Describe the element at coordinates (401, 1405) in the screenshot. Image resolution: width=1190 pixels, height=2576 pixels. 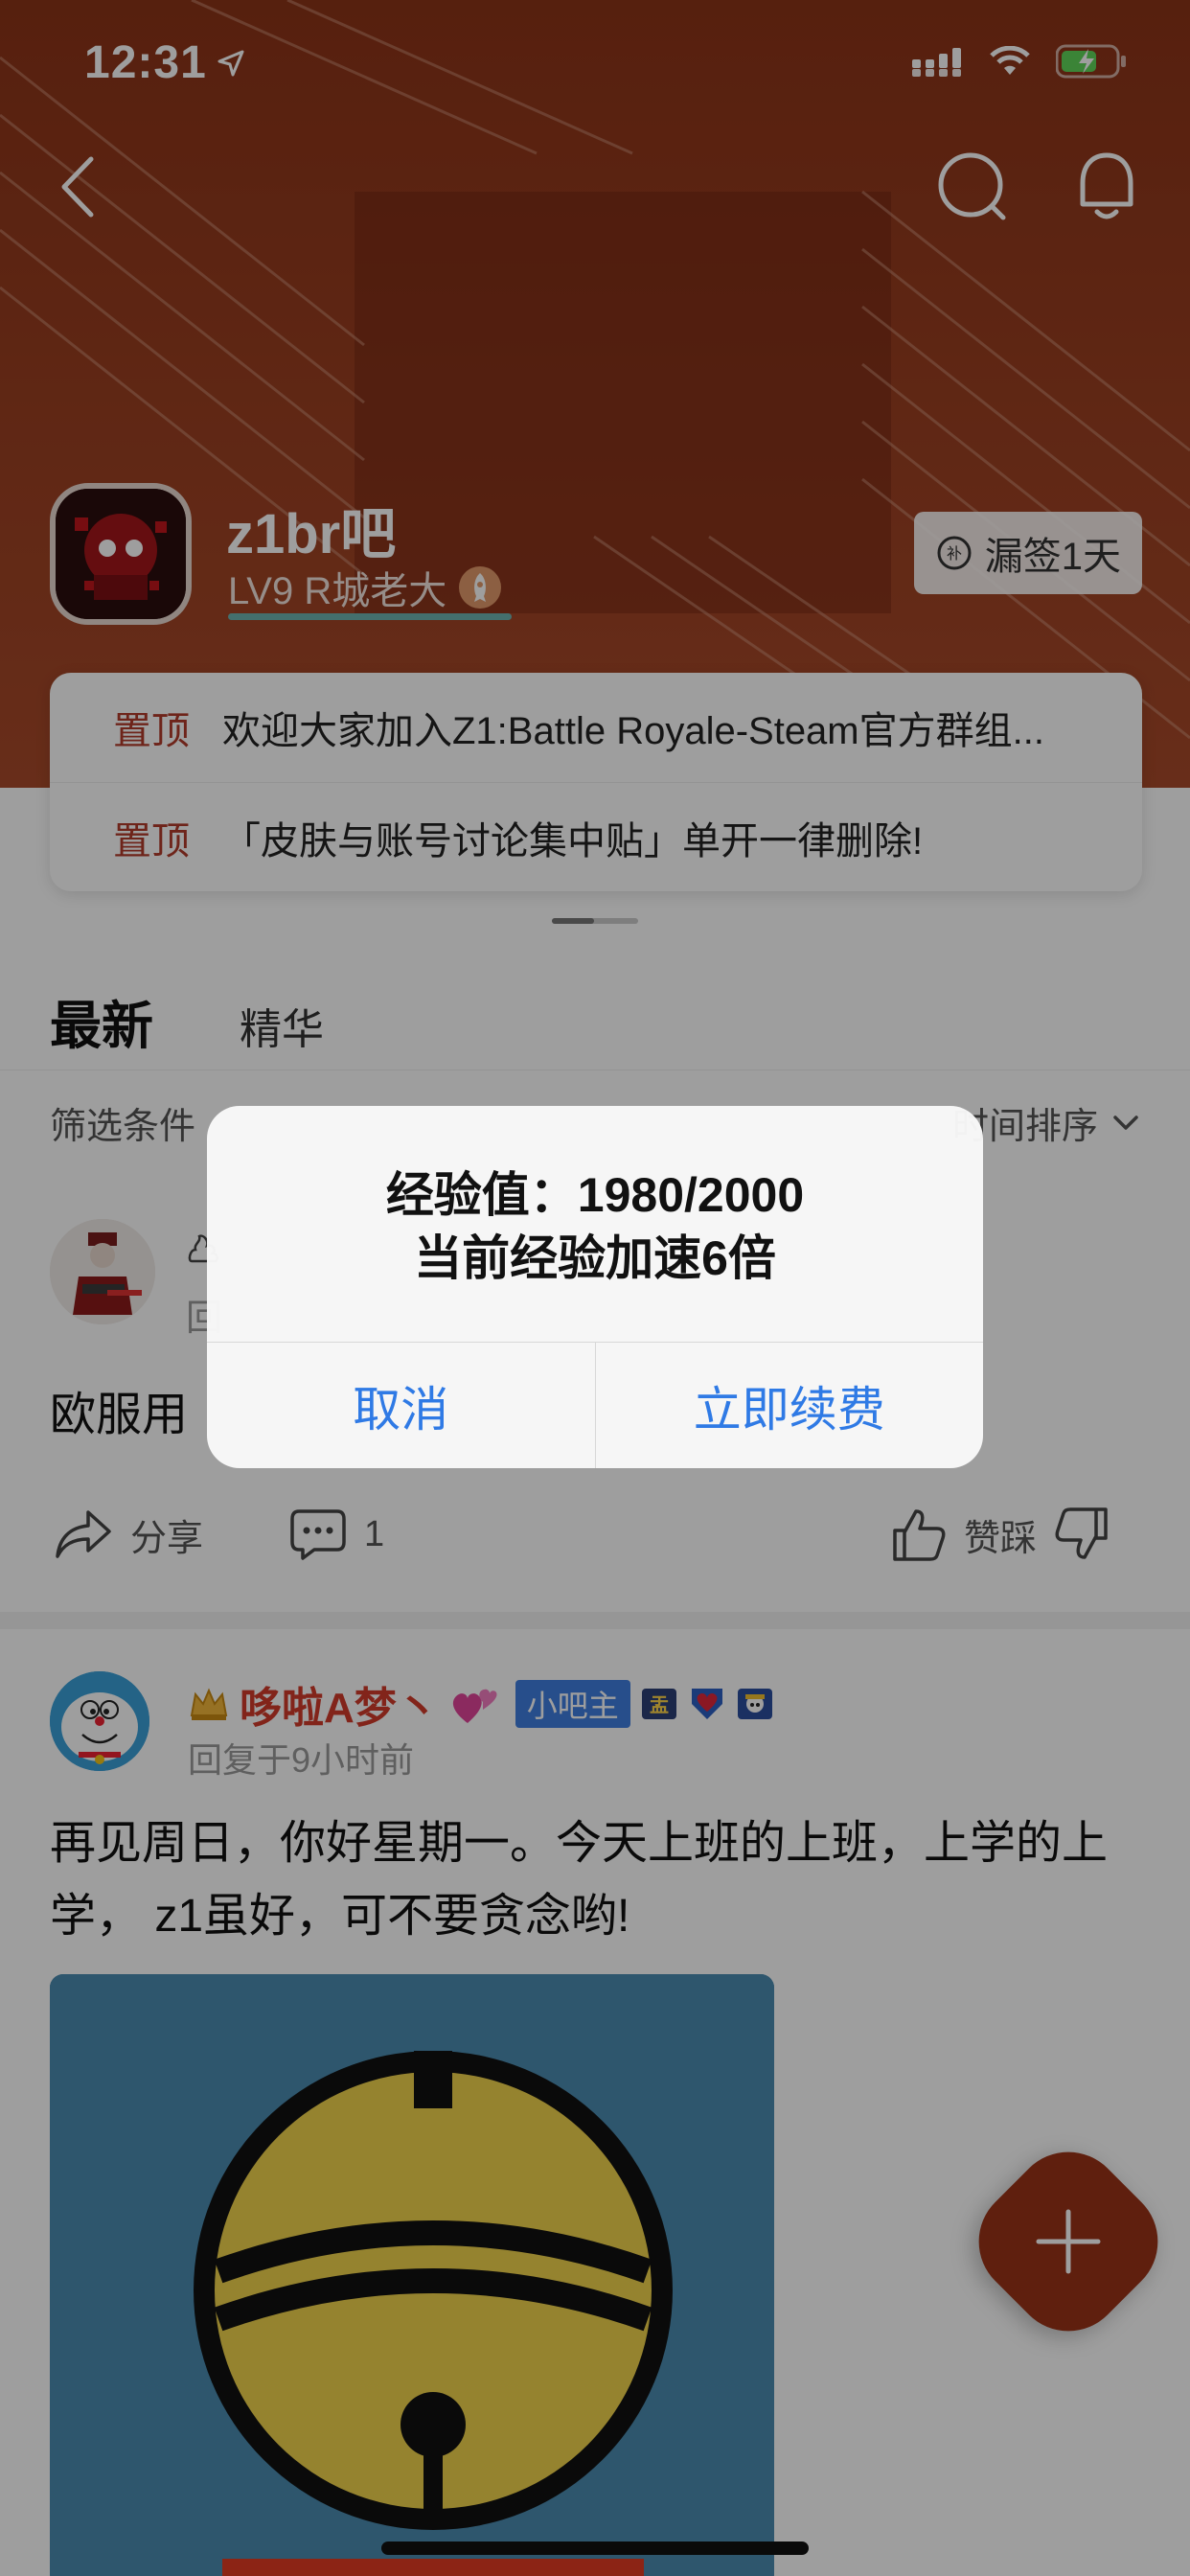
I see `cancel-button: 取消` at that location.